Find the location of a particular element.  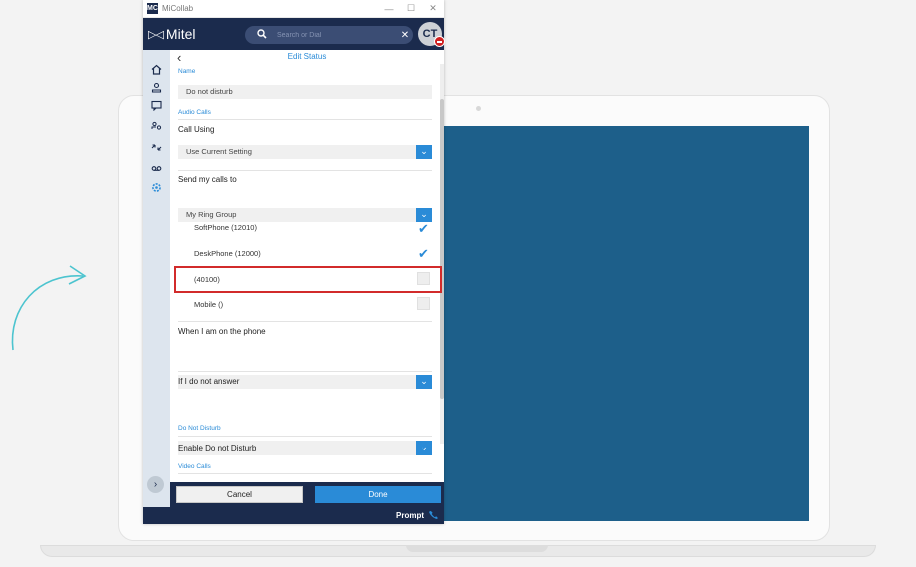

status-bar: Prompt is located at coordinates (293, 515).